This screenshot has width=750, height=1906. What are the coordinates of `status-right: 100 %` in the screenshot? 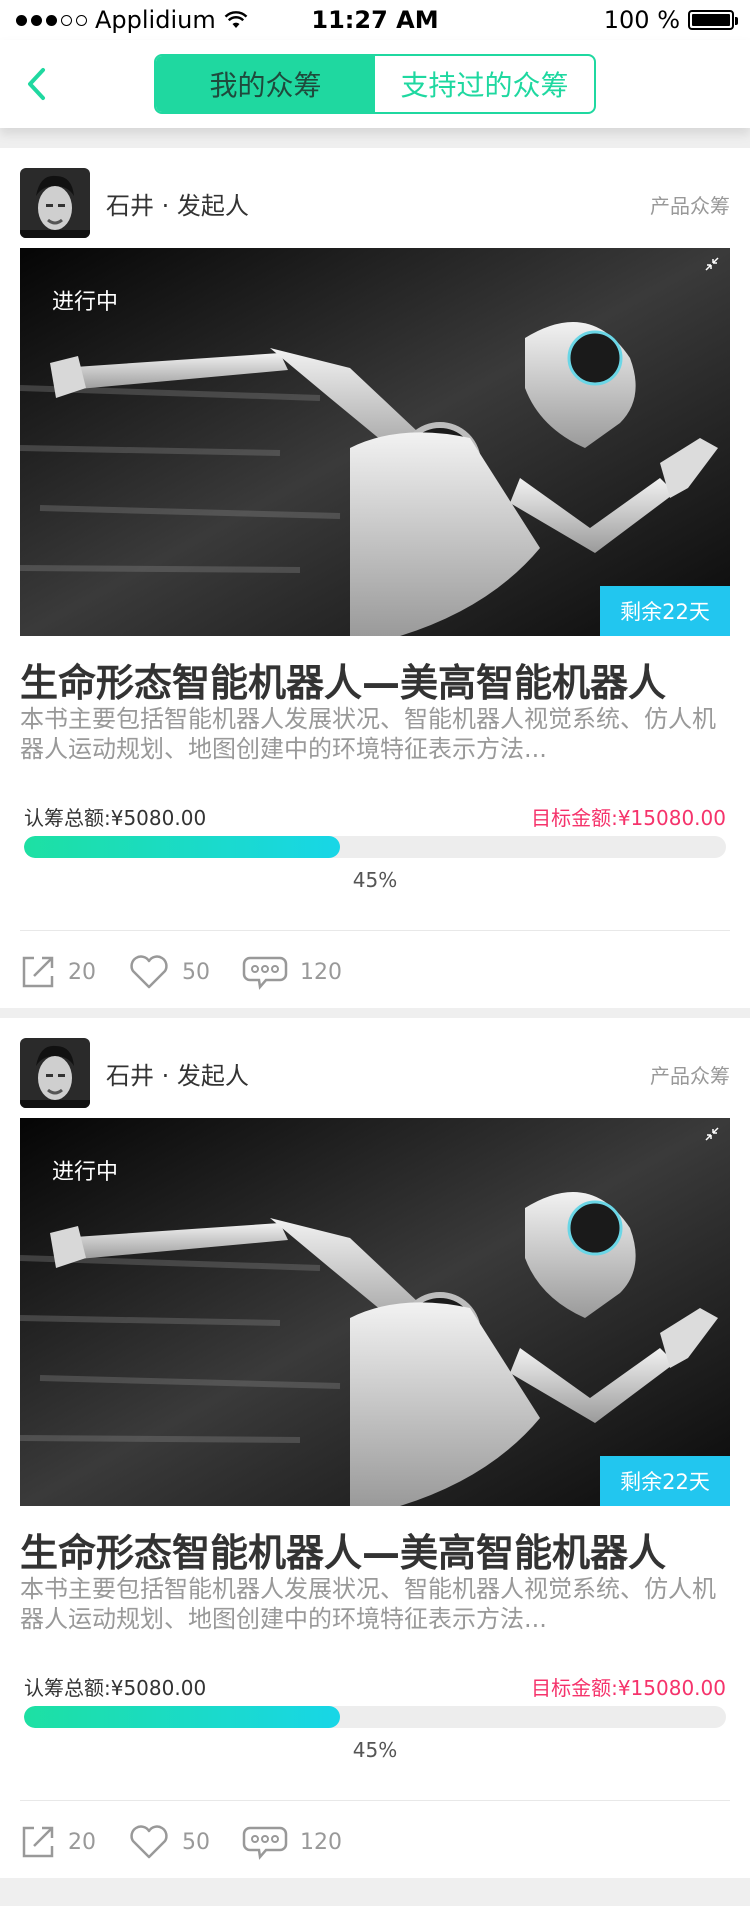 It's located at (670, 20).